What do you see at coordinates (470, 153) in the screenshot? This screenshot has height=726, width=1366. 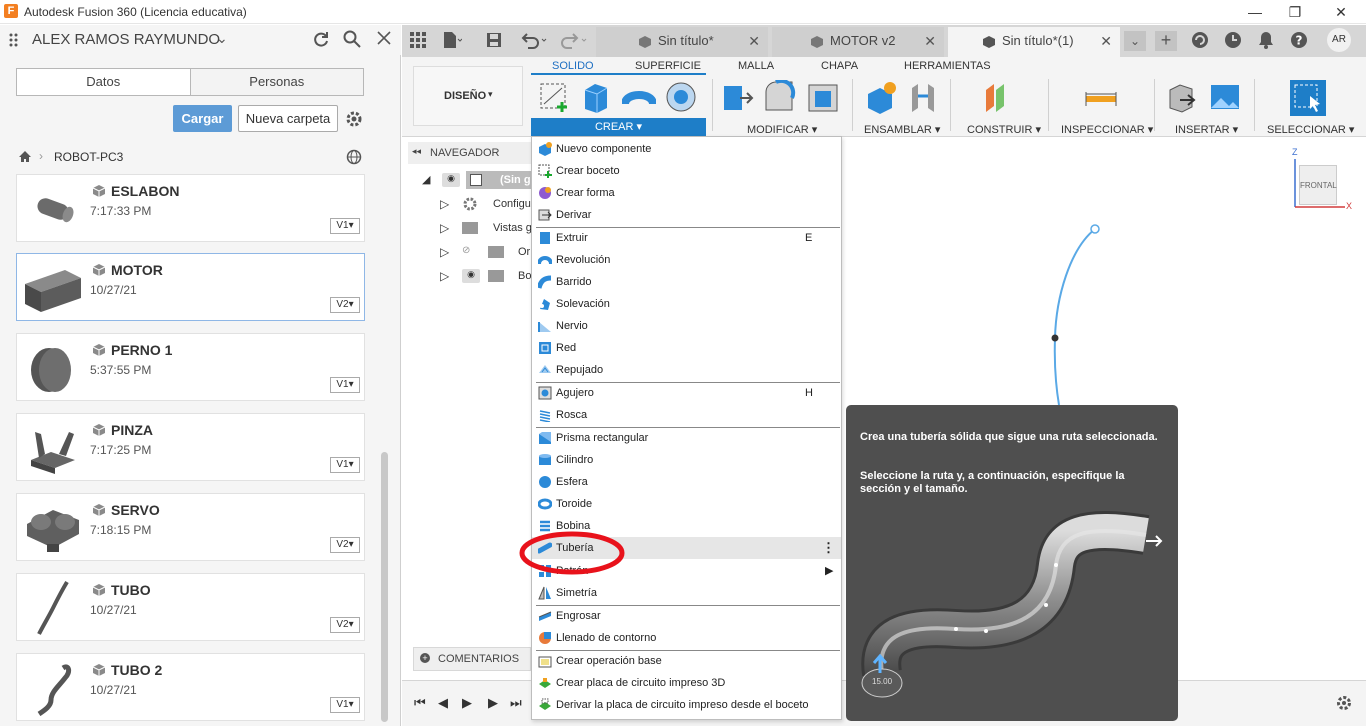 I see `browser-navigator: ◂◂ NAVEGADOR` at bounding box center [470, 153].